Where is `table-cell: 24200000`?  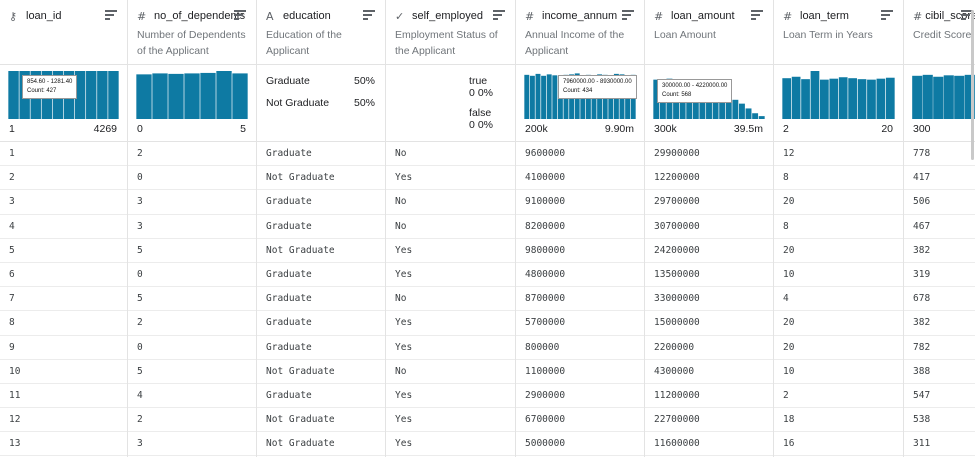 table-cell: 24200000 is located at coordinates (709, 251).